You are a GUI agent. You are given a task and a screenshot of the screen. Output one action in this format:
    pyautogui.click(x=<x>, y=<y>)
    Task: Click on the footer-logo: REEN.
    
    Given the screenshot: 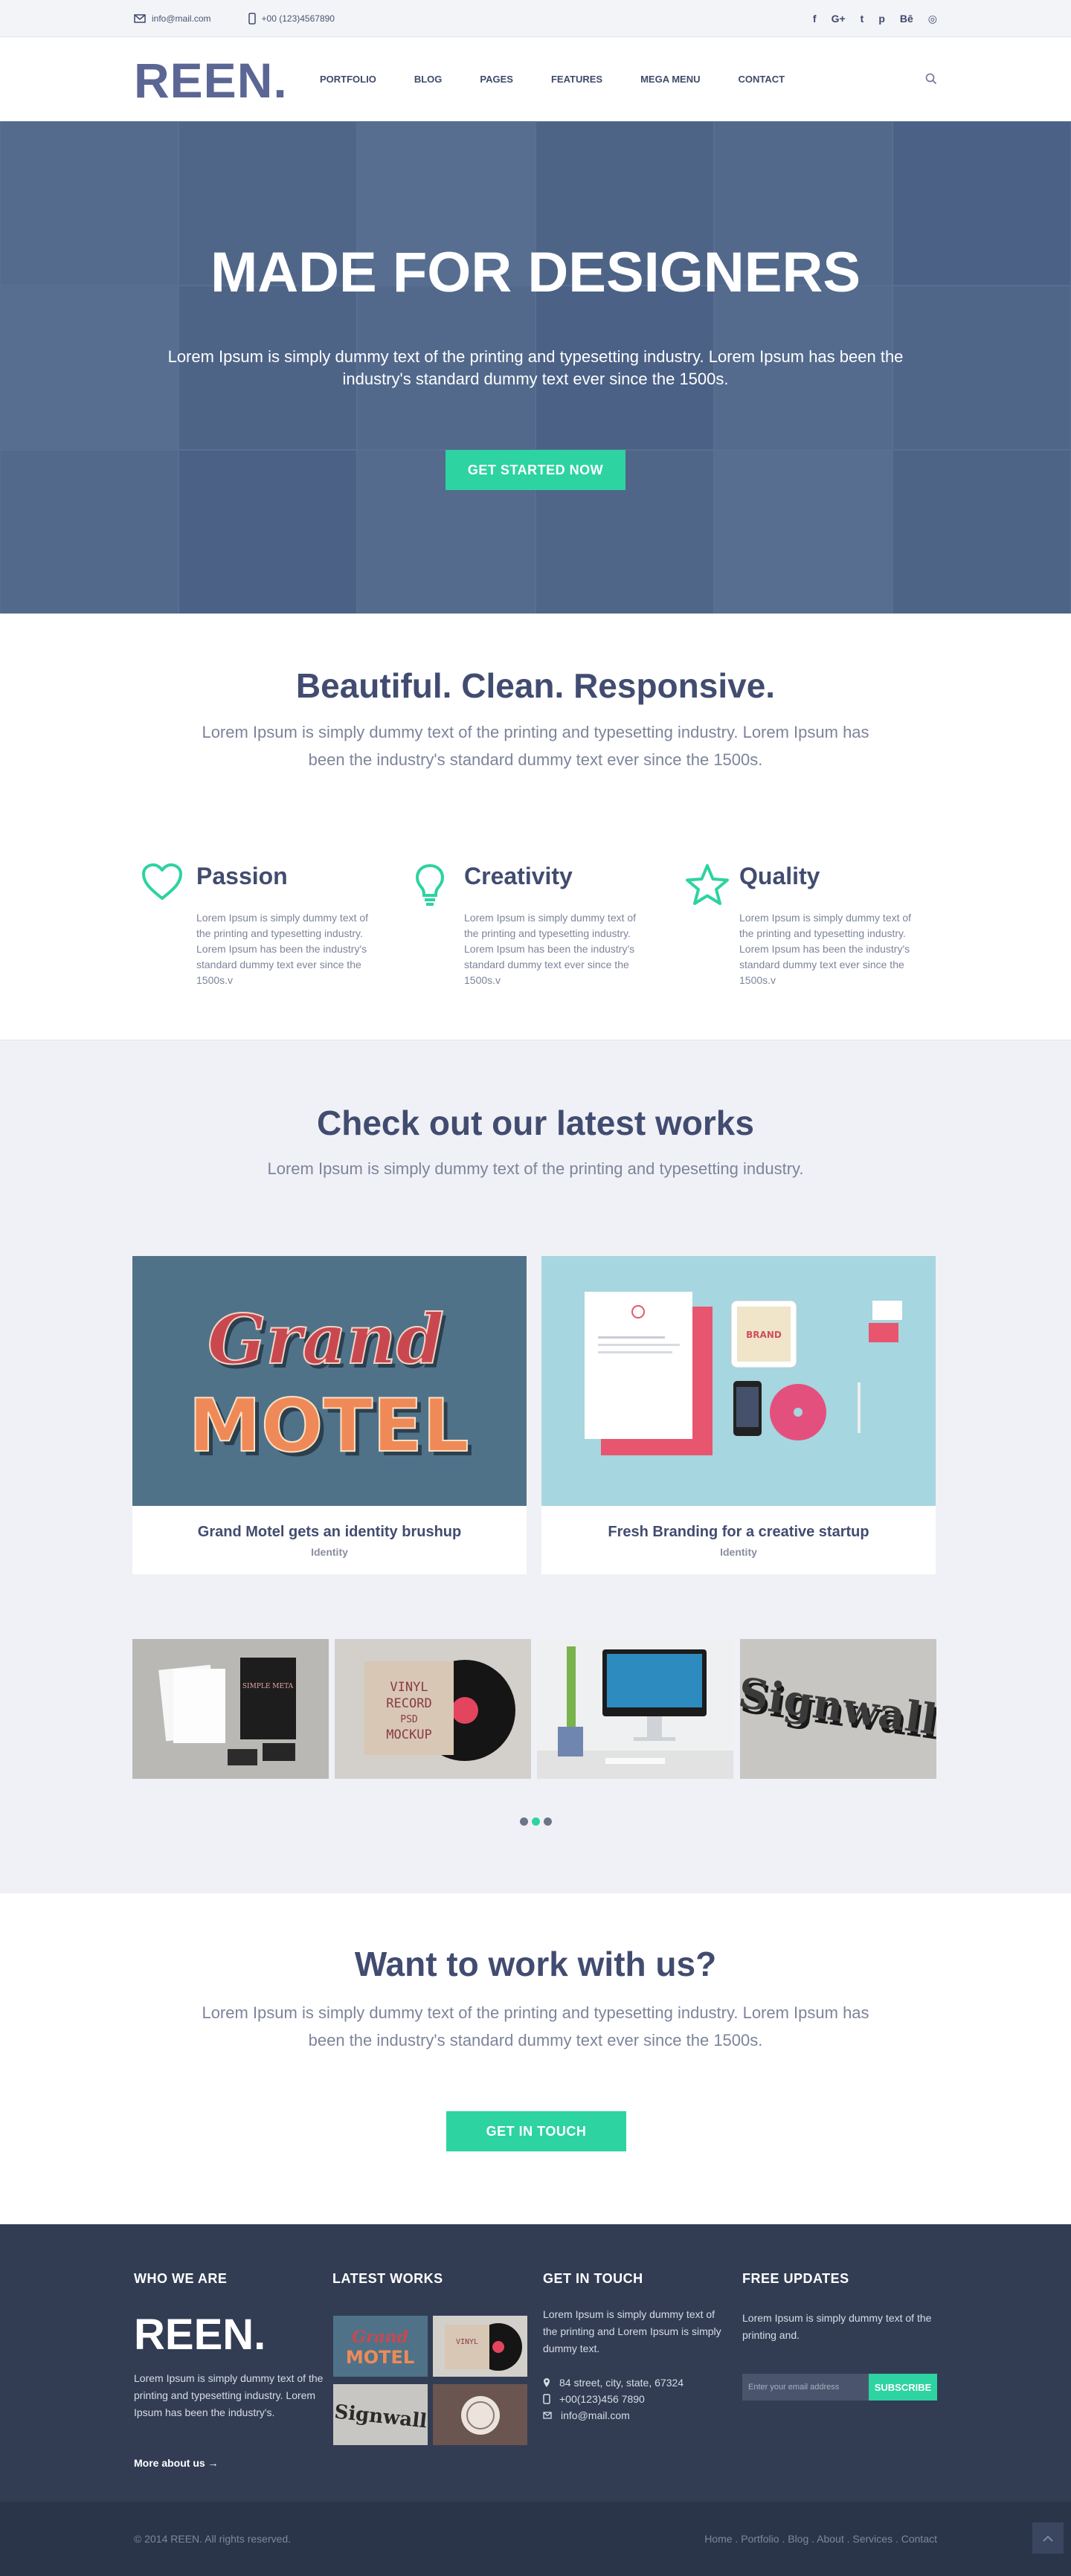 What is the action you would take?
    pyautogui.click(x=200, y=2335)
    